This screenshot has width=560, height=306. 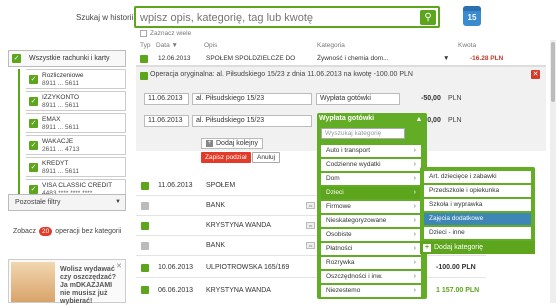 I want to click on category-item: Nieskategoryzowane ›, so click(x=371, y=221).